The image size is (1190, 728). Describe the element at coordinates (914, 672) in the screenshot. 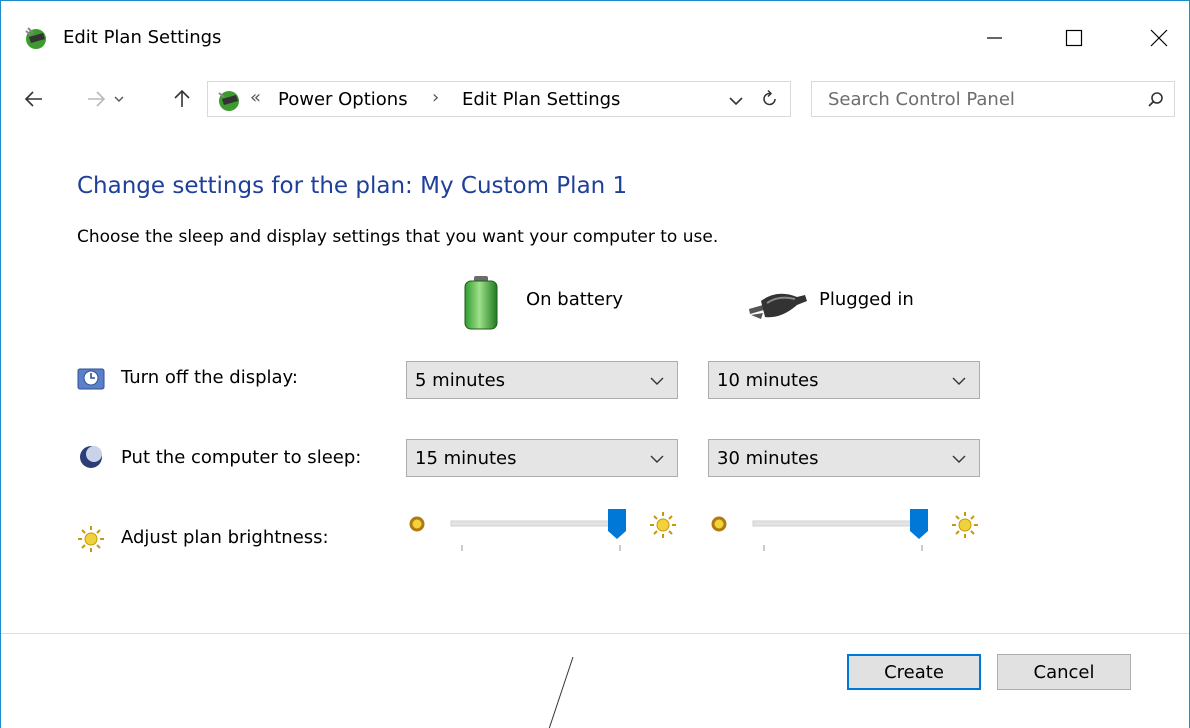

I see `create-button: Create` at that location.